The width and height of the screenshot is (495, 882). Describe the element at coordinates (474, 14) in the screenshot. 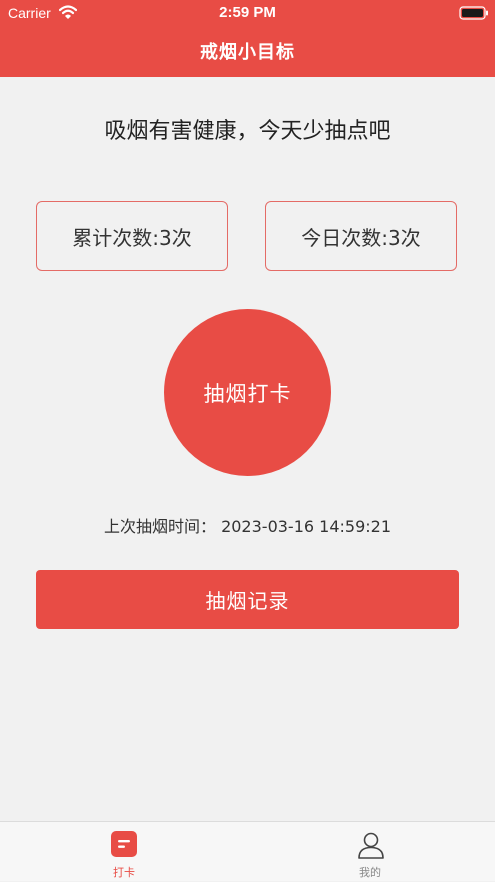

I see `battery-icon` at that location.